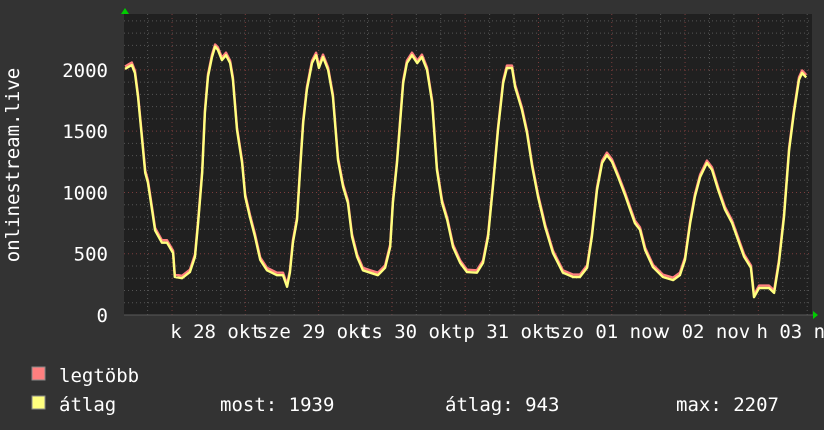 The image size is (824, 430). I want to click on legend-average-value: átlag: 943, so click(502, 405).